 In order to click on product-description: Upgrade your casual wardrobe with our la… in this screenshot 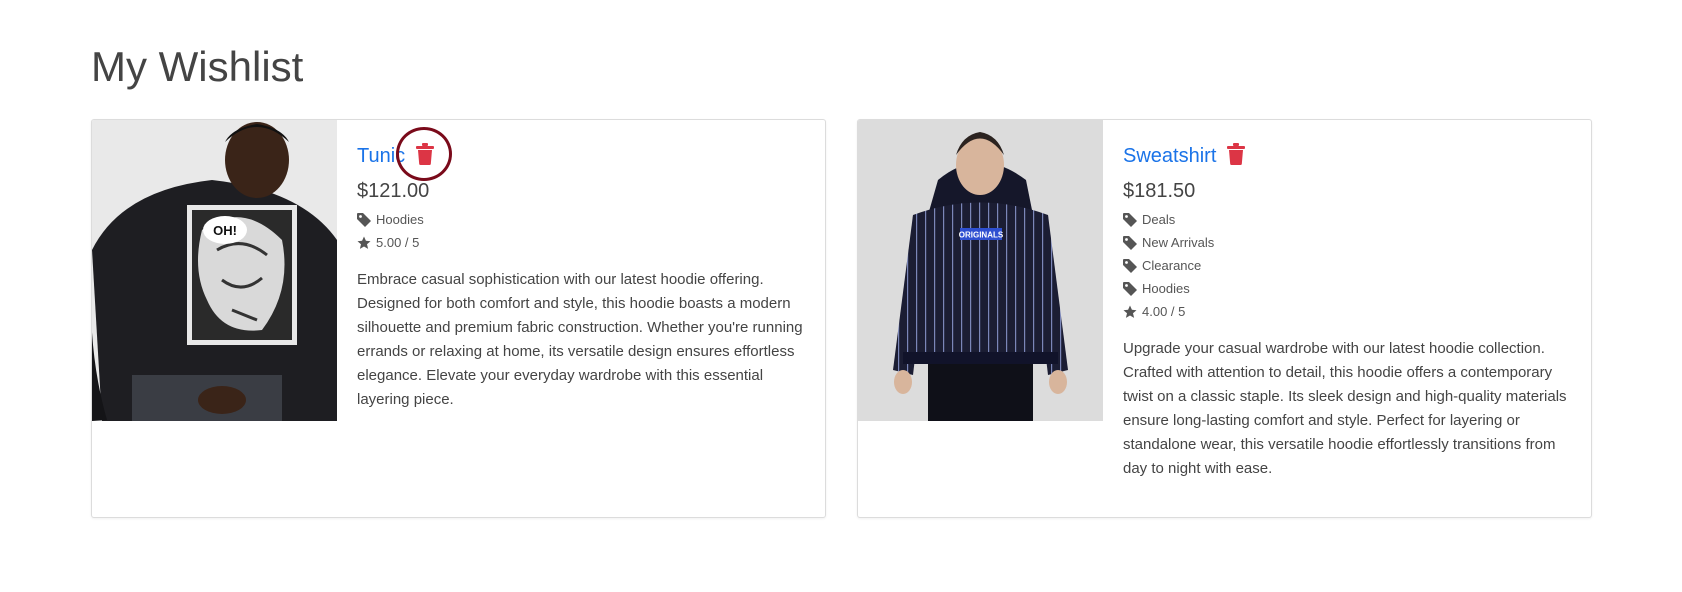, I will do `click(1345, 408)`.